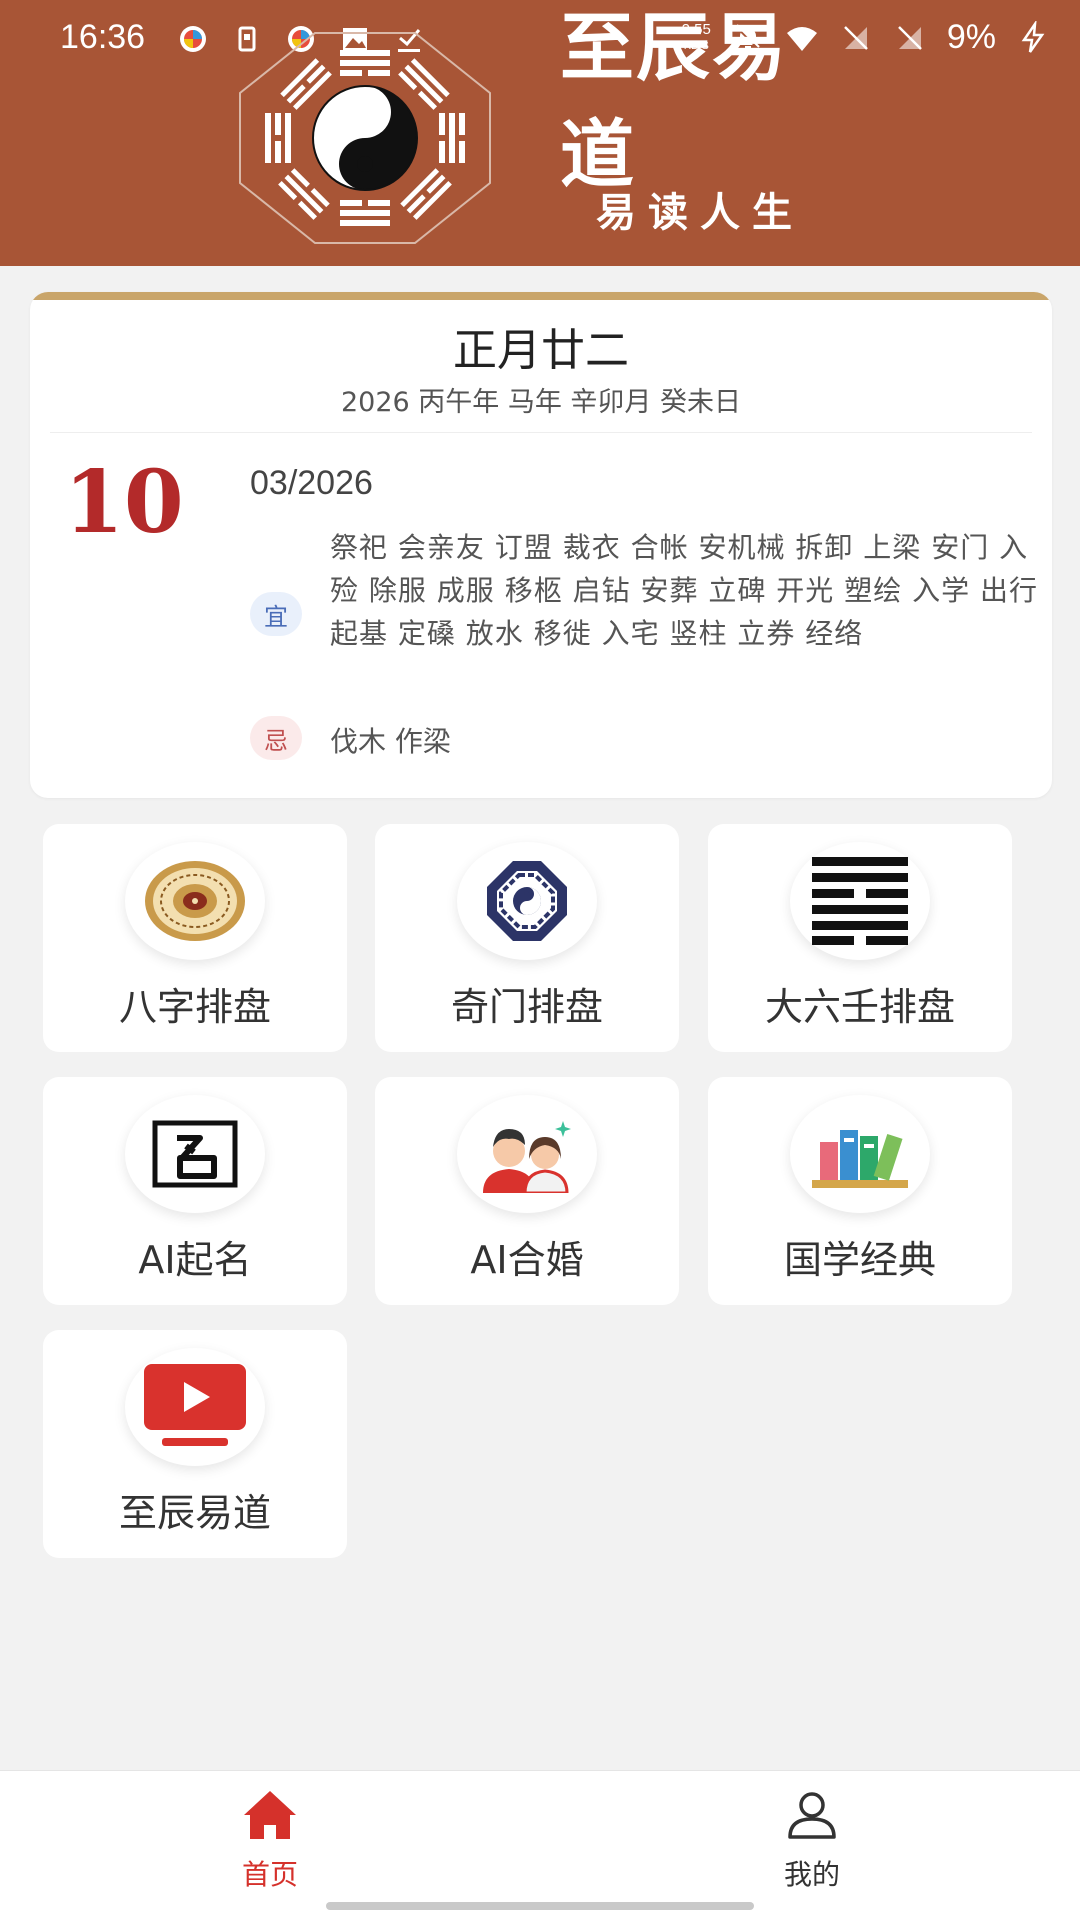  What do you see at coordinates (193, 39) in the screenshot?
I see `app-notification-icon` at bounding box center [193, 39].